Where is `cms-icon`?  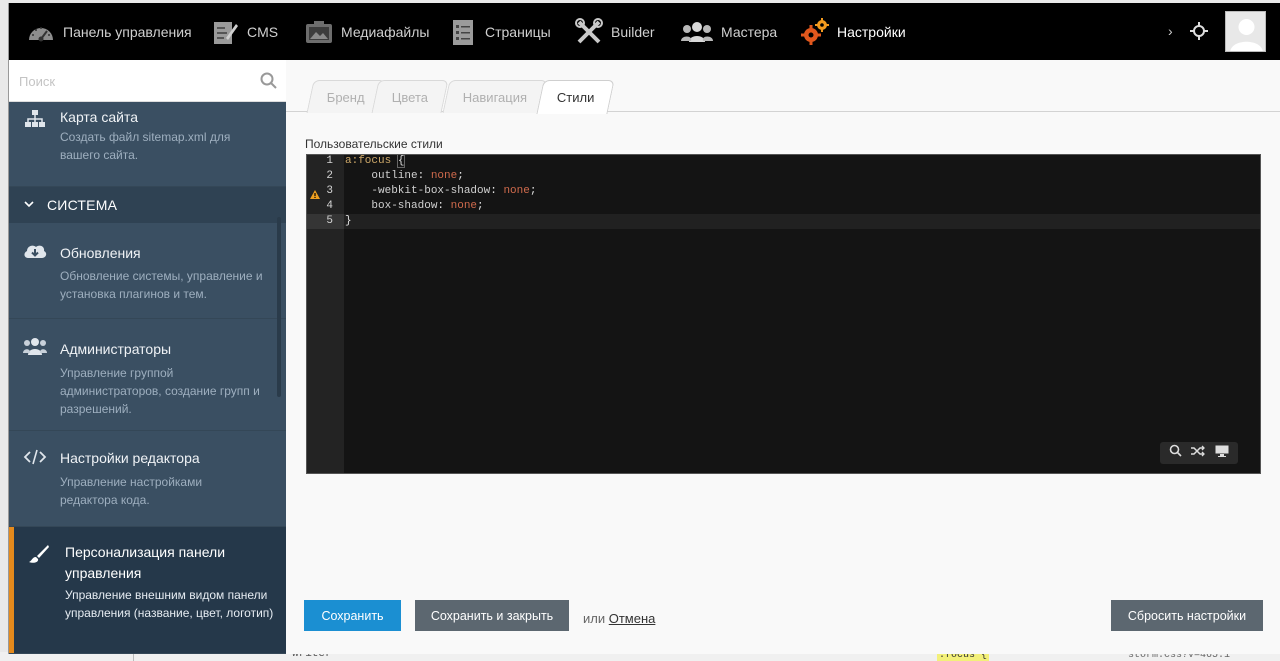
cms-icon is located at coordinates (225, 32).